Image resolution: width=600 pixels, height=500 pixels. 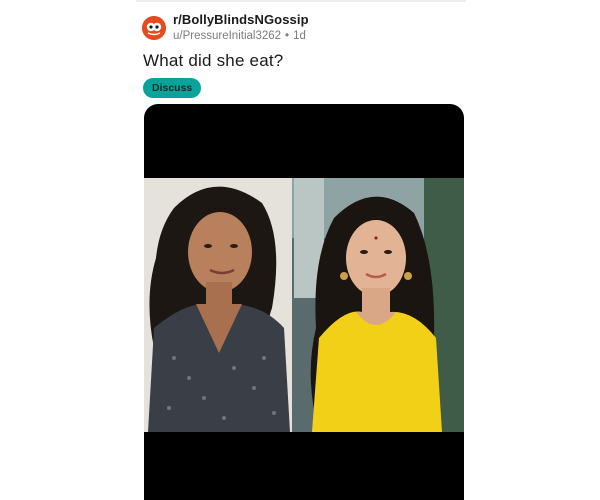 What do you see at coordinates (299, 35) in the screenshot?
I see `post-age: 1d` at bounding box center [299, 35].